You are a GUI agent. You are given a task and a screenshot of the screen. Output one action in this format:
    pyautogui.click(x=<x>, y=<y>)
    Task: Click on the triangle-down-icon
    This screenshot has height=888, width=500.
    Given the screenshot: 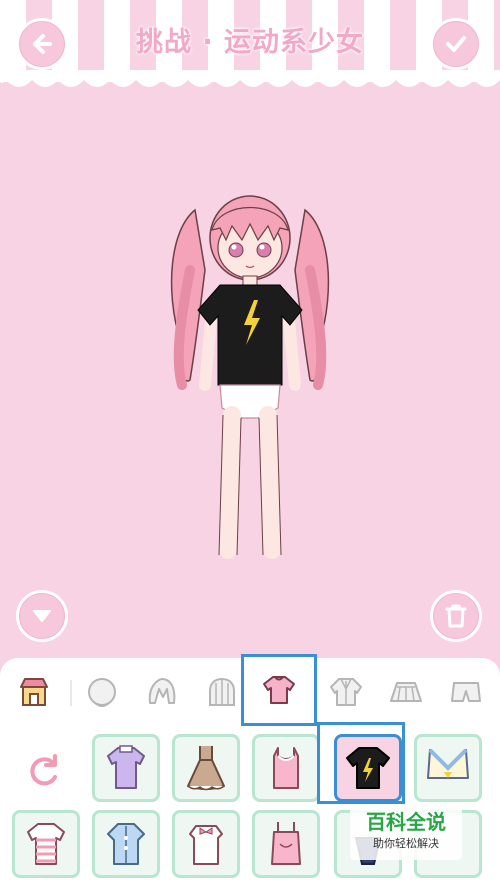 What is the action you would take?
    pyautogui.click(x=42, y=616)
    